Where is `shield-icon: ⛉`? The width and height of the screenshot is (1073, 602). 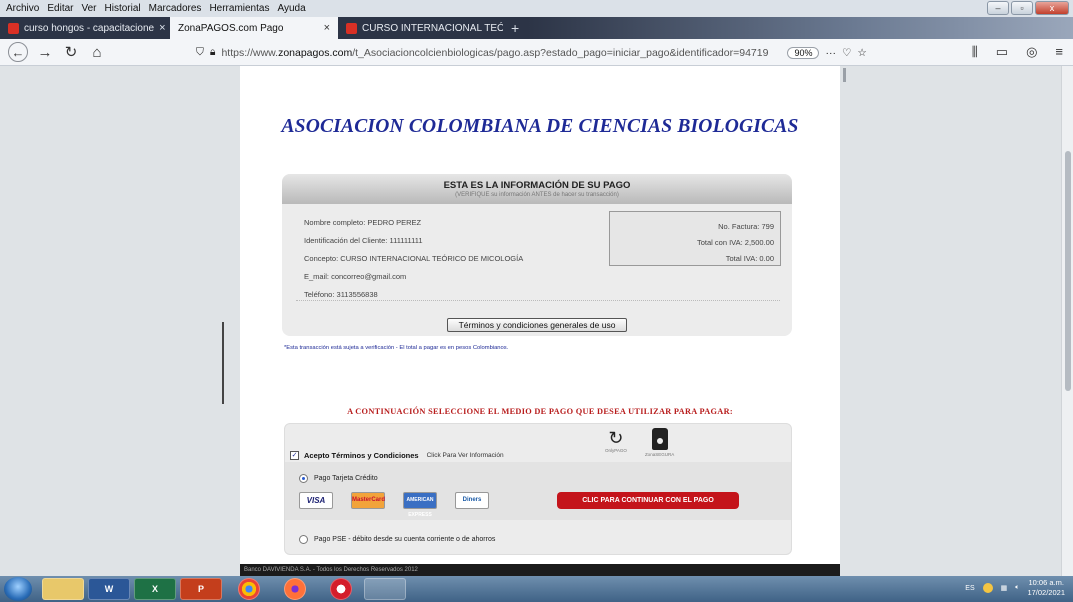 shield-icon: ⛉ is located at coordinates (200, 52).